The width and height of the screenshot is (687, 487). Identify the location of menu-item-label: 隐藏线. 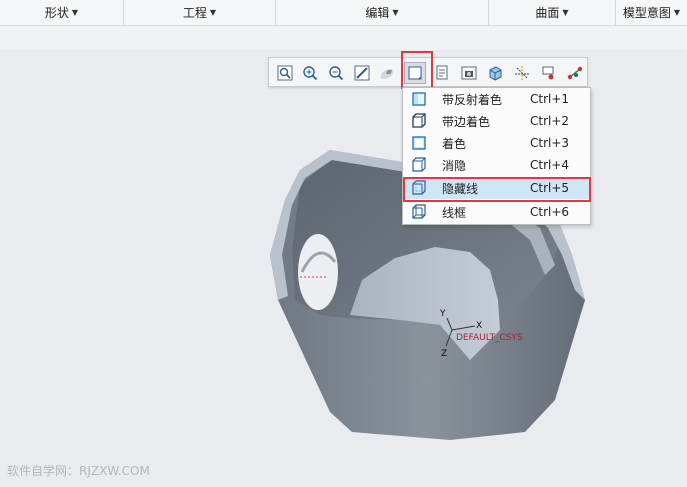
(460, 188).